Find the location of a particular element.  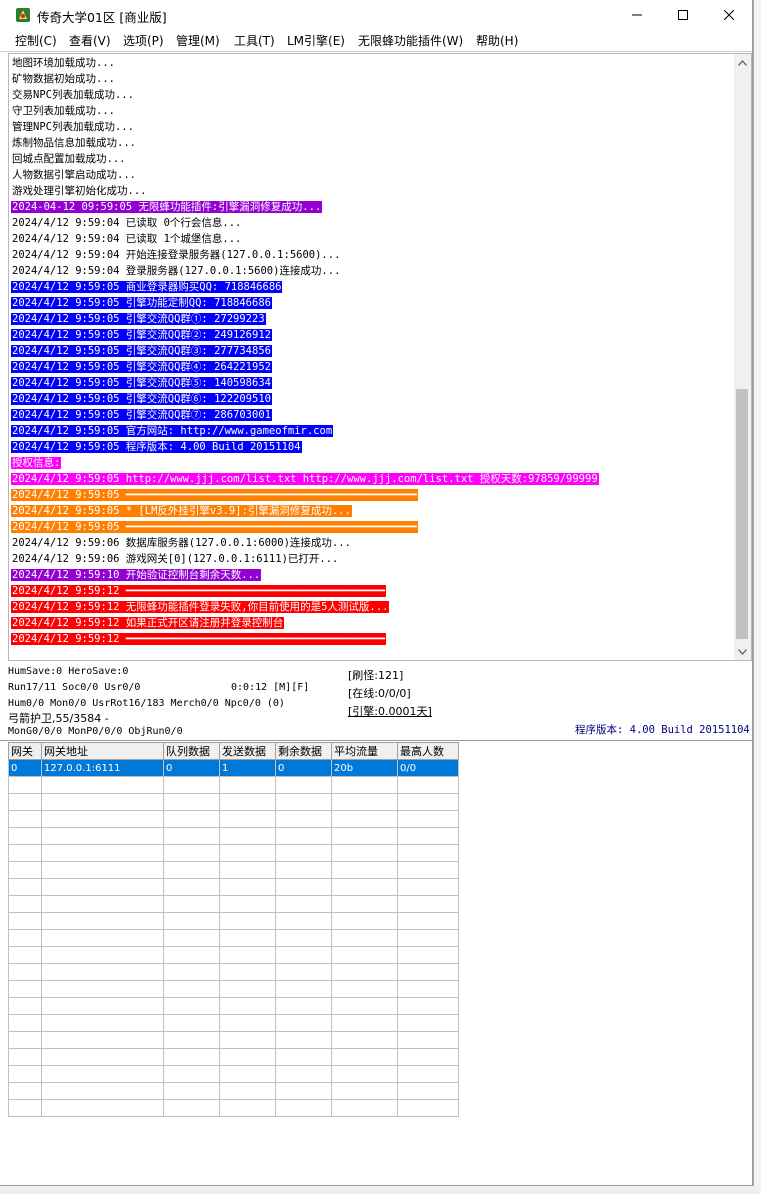

menu-tools: 工具(T) is located at coordinates (254, 40).